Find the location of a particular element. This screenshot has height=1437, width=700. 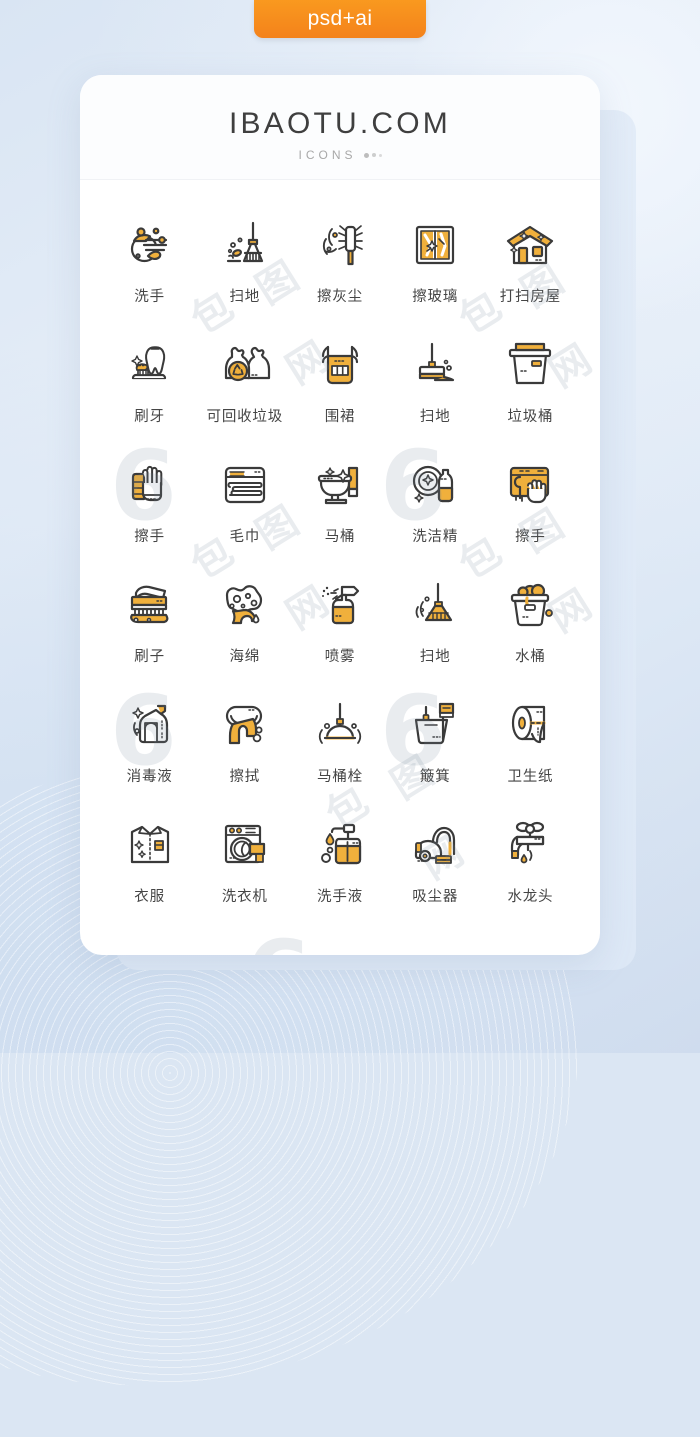

icon-label: 毛巾 is located at coordinates (245, 537).